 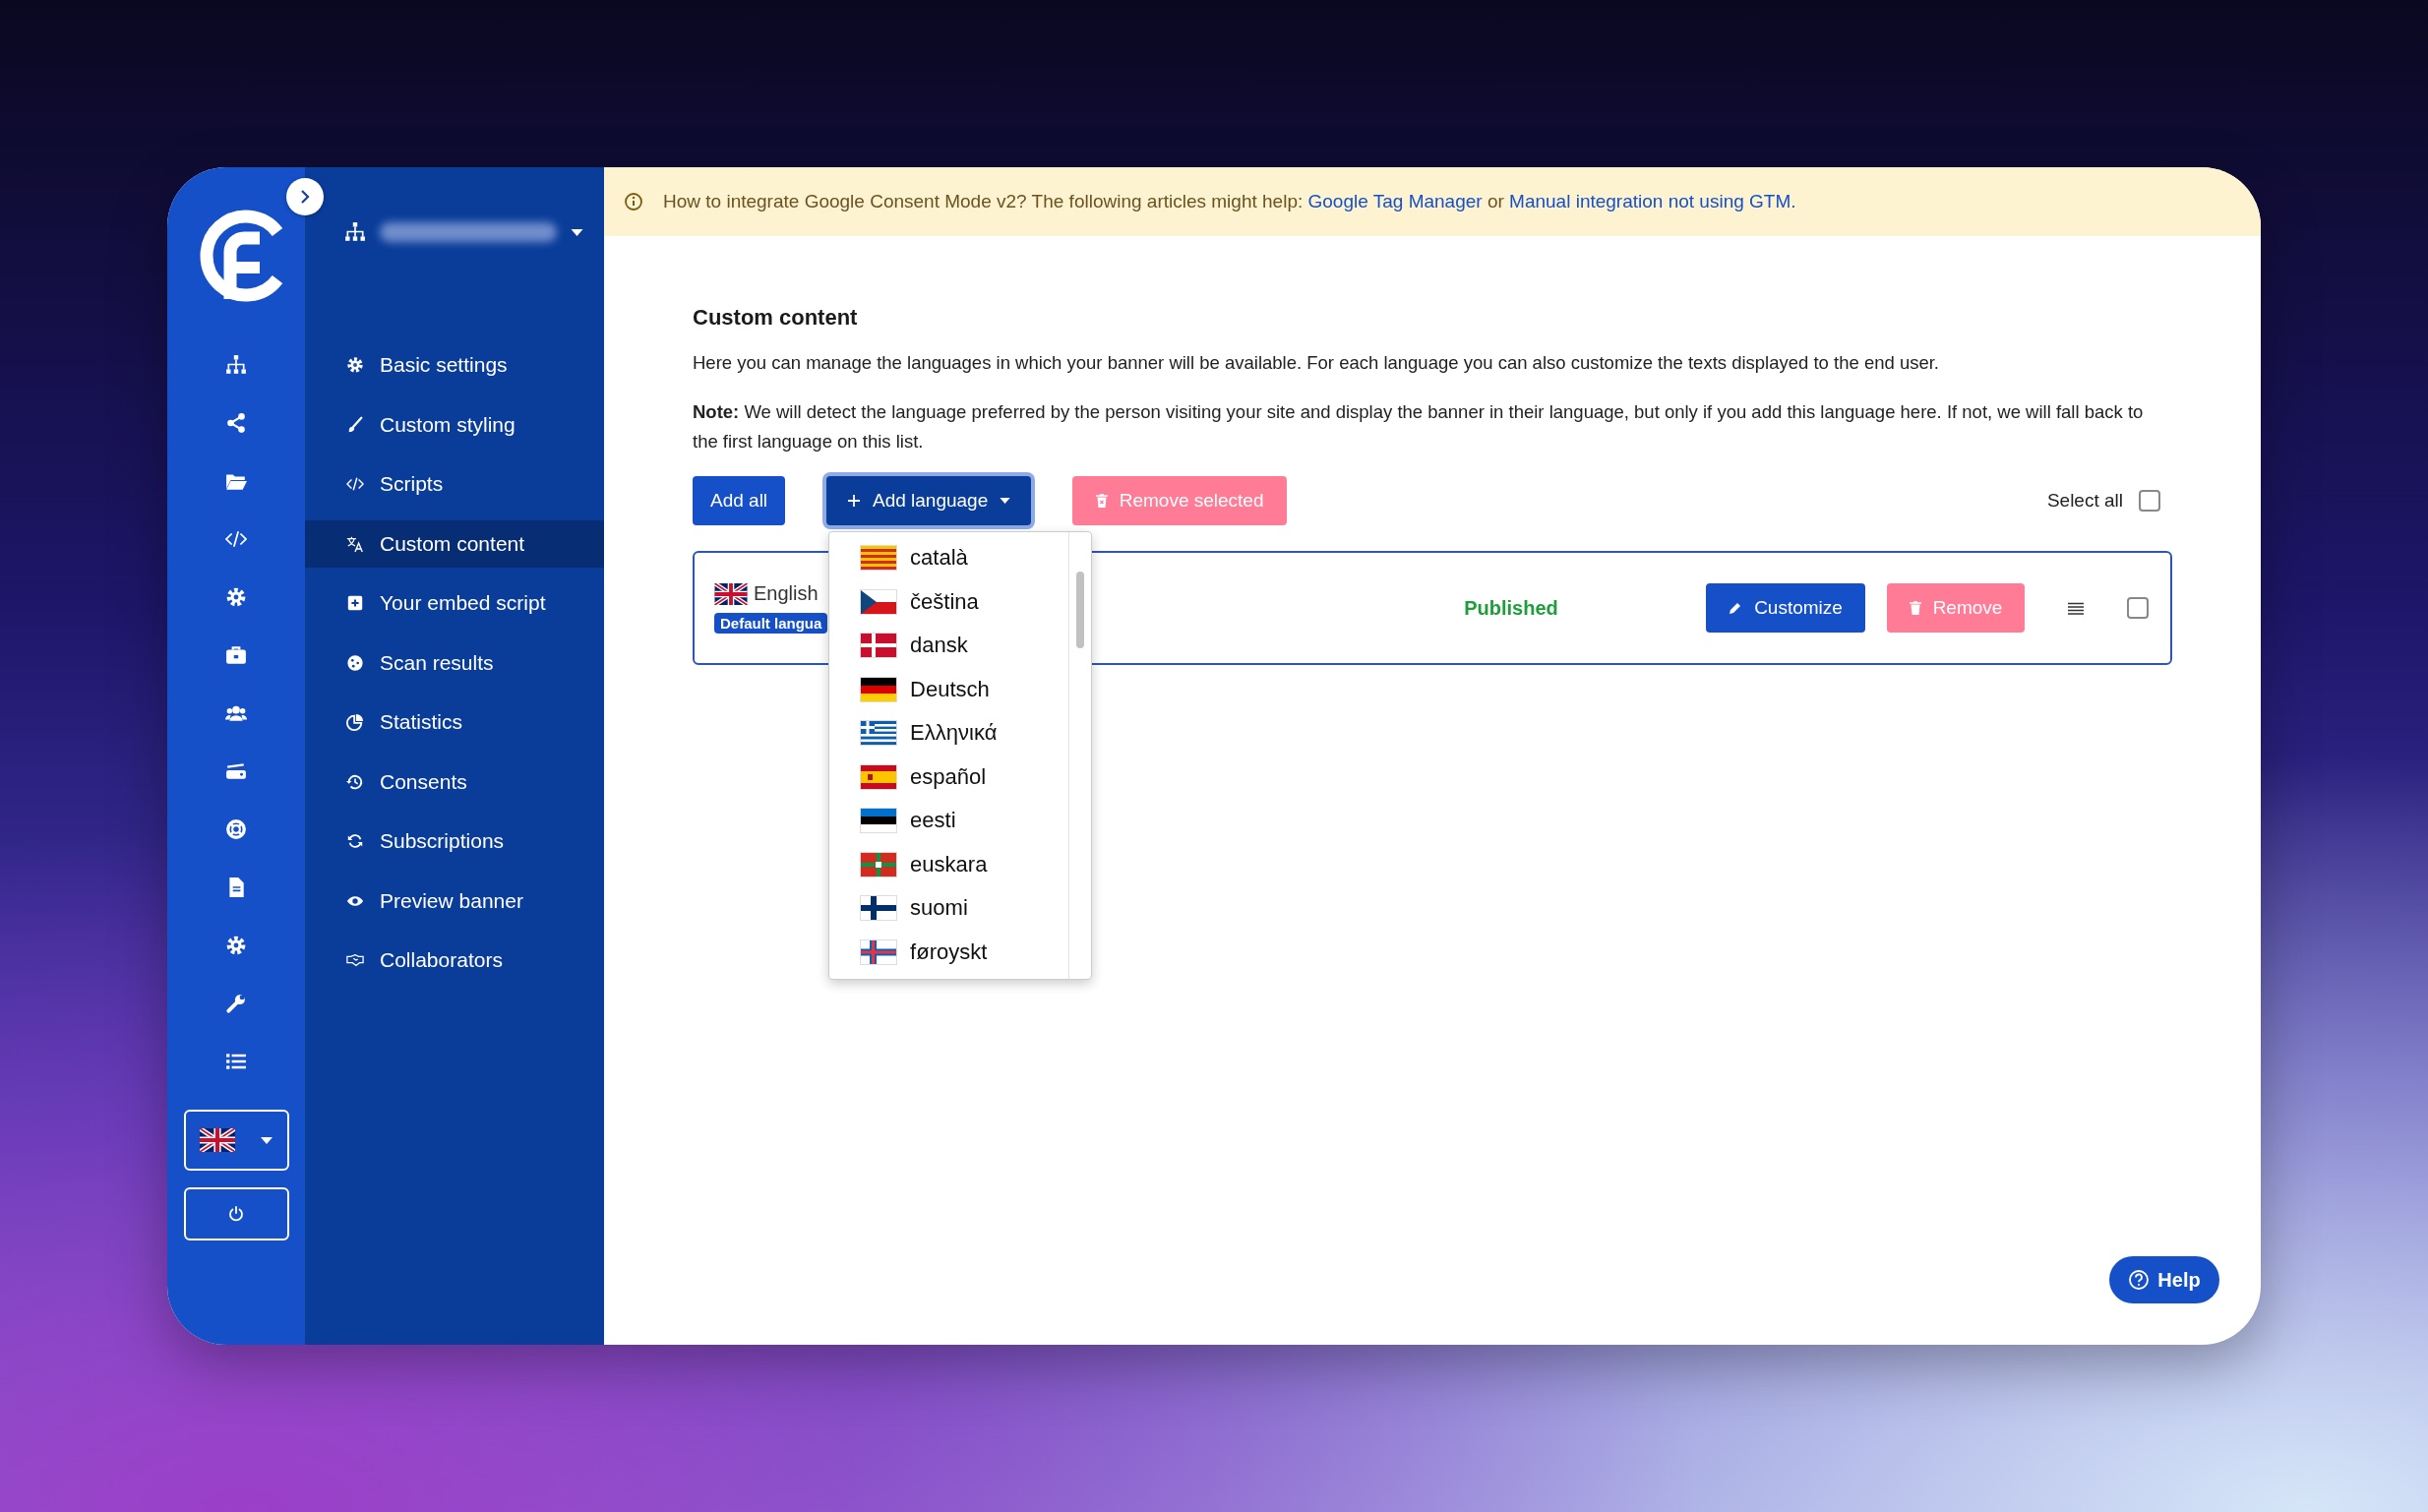 I want to click on language-option: eesti, so click(x=949, y=821).